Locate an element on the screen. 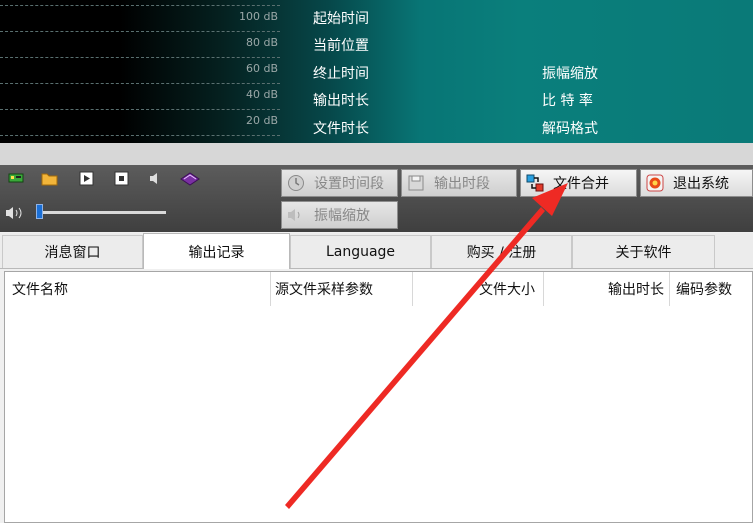 The height and width of the screenshot is (523, 753). tab-message-window: 消息窗口 is located at coordinates (72, 251).